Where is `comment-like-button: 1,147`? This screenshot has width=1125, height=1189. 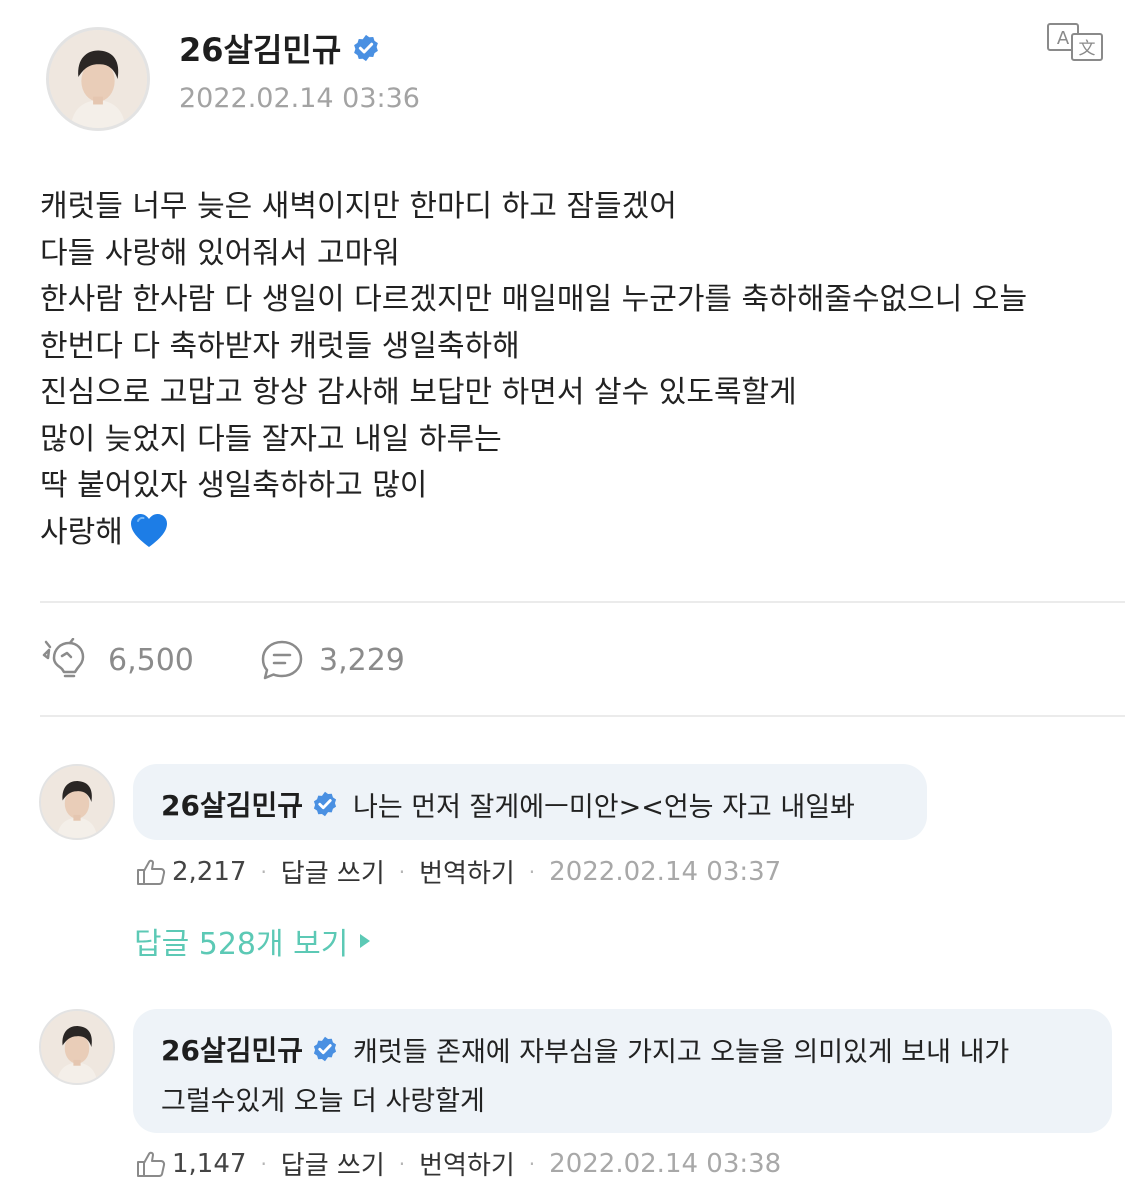 comment-like-button: 1,147 is located at coordinates (191, 1164).